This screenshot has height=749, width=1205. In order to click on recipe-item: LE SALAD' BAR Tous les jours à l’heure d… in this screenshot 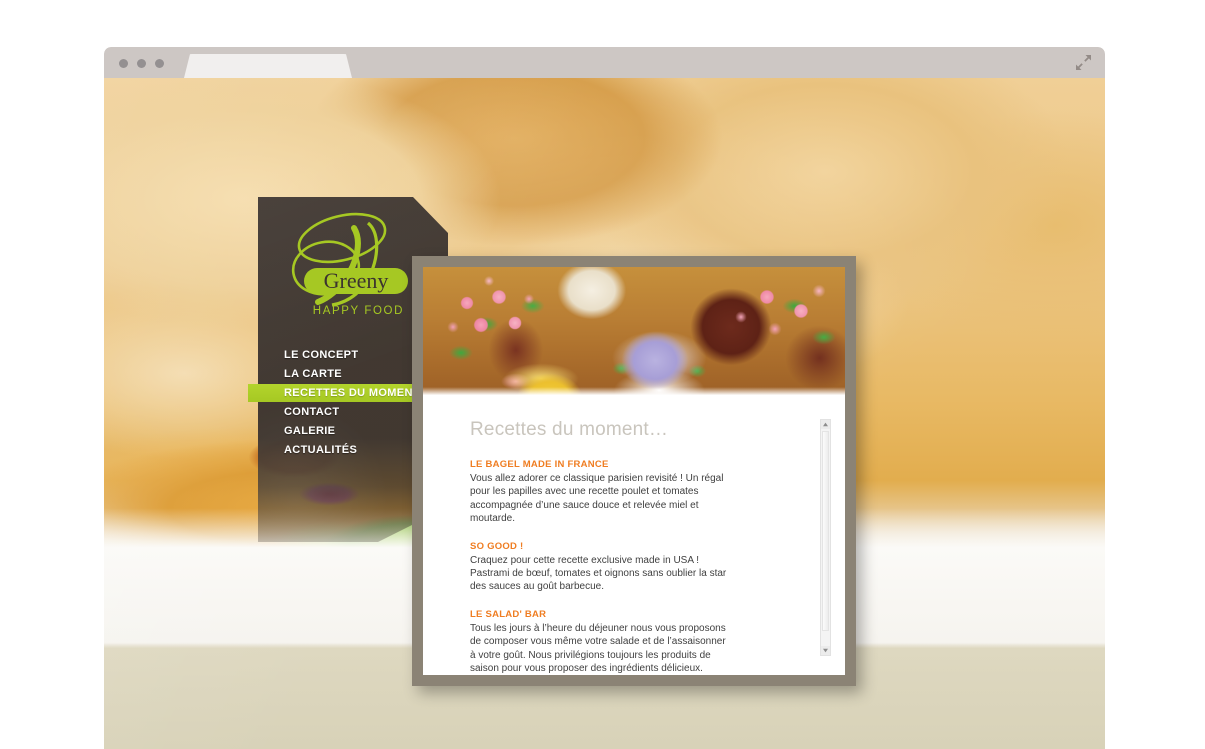, I will do `click(601, 642)`.